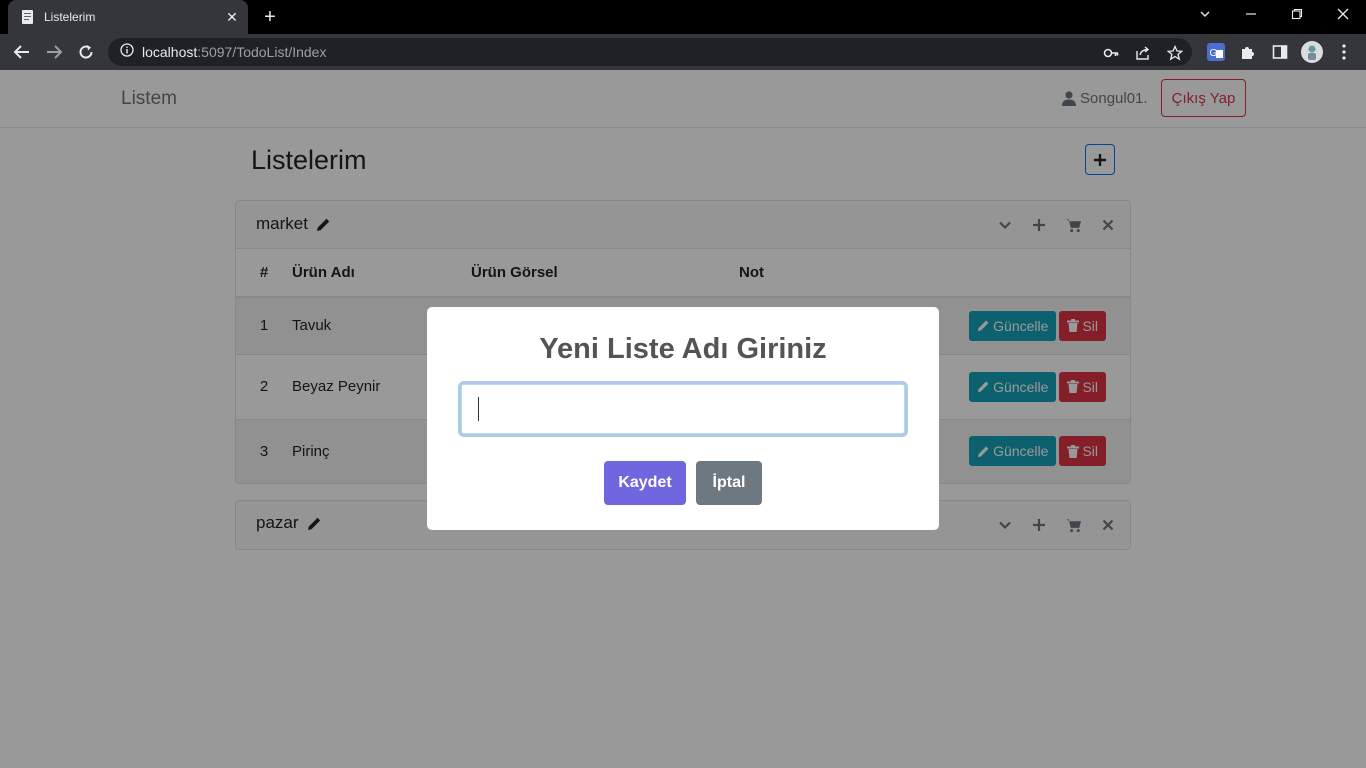  I want to click on browser-menu-icon, so click(1344, 52).